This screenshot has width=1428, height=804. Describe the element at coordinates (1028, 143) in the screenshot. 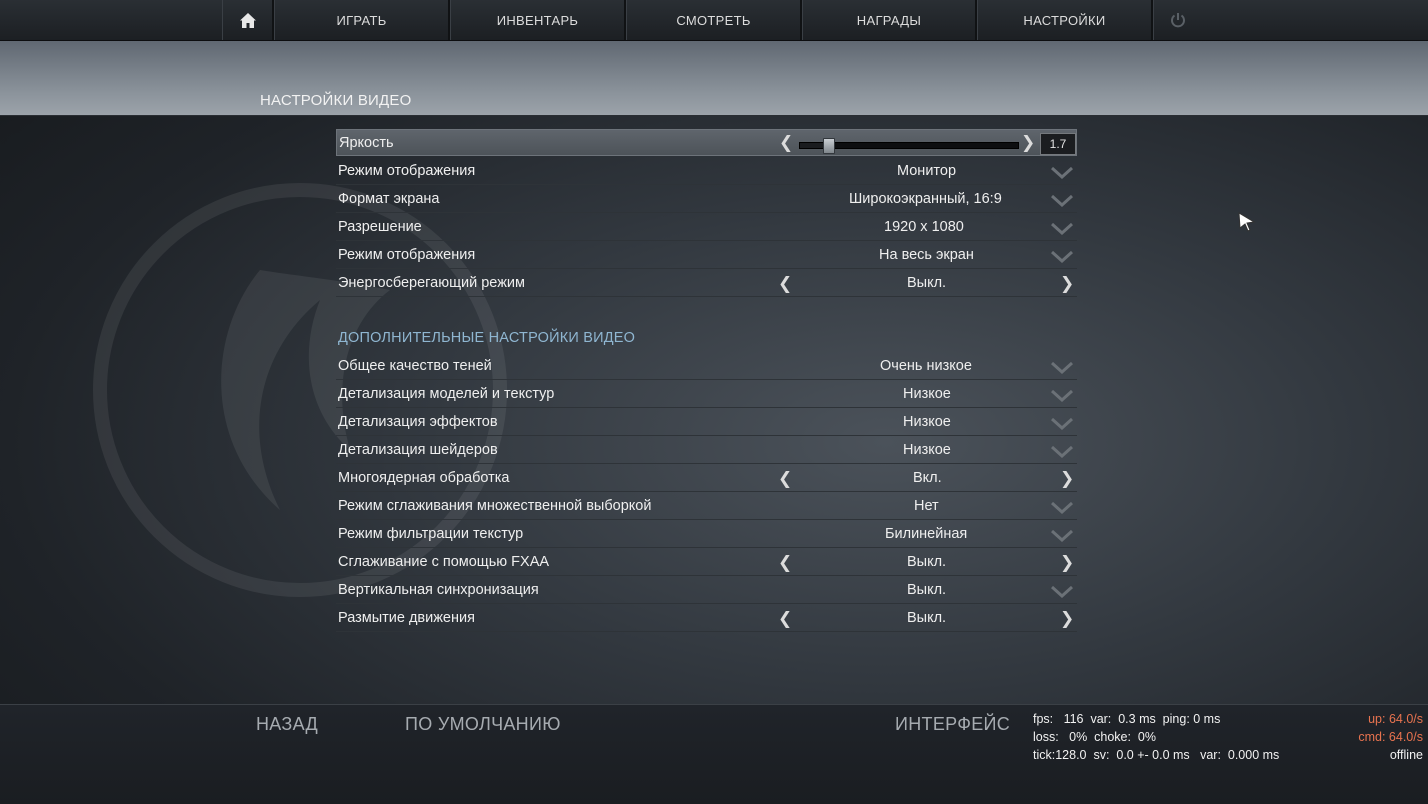

I see `slider-increase-arrow-icon: ❯` at that location.